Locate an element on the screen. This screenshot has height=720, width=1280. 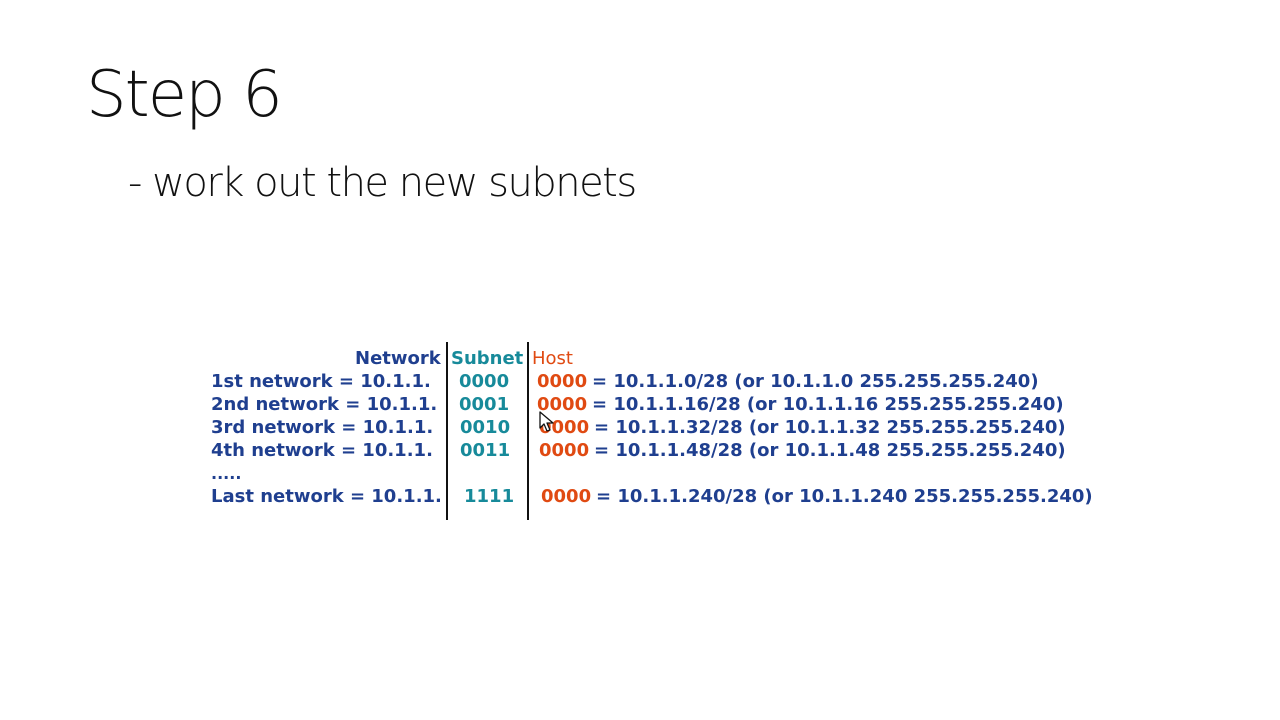
divider-network-subnet is located at coordinates (447, 431).